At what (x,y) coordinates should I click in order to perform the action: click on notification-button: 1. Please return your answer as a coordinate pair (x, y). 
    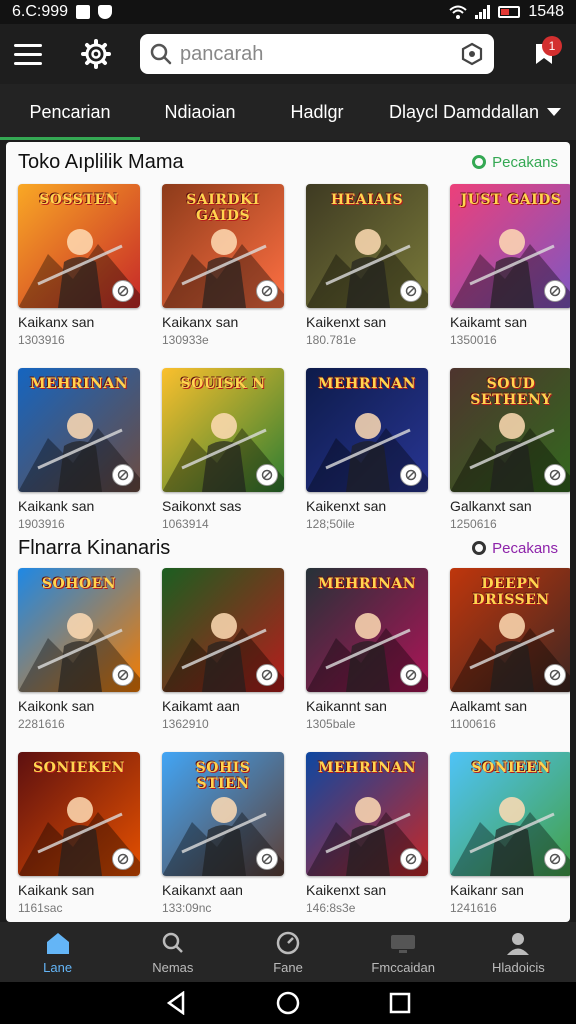
    Looking at the image, I should click on (544, 54).